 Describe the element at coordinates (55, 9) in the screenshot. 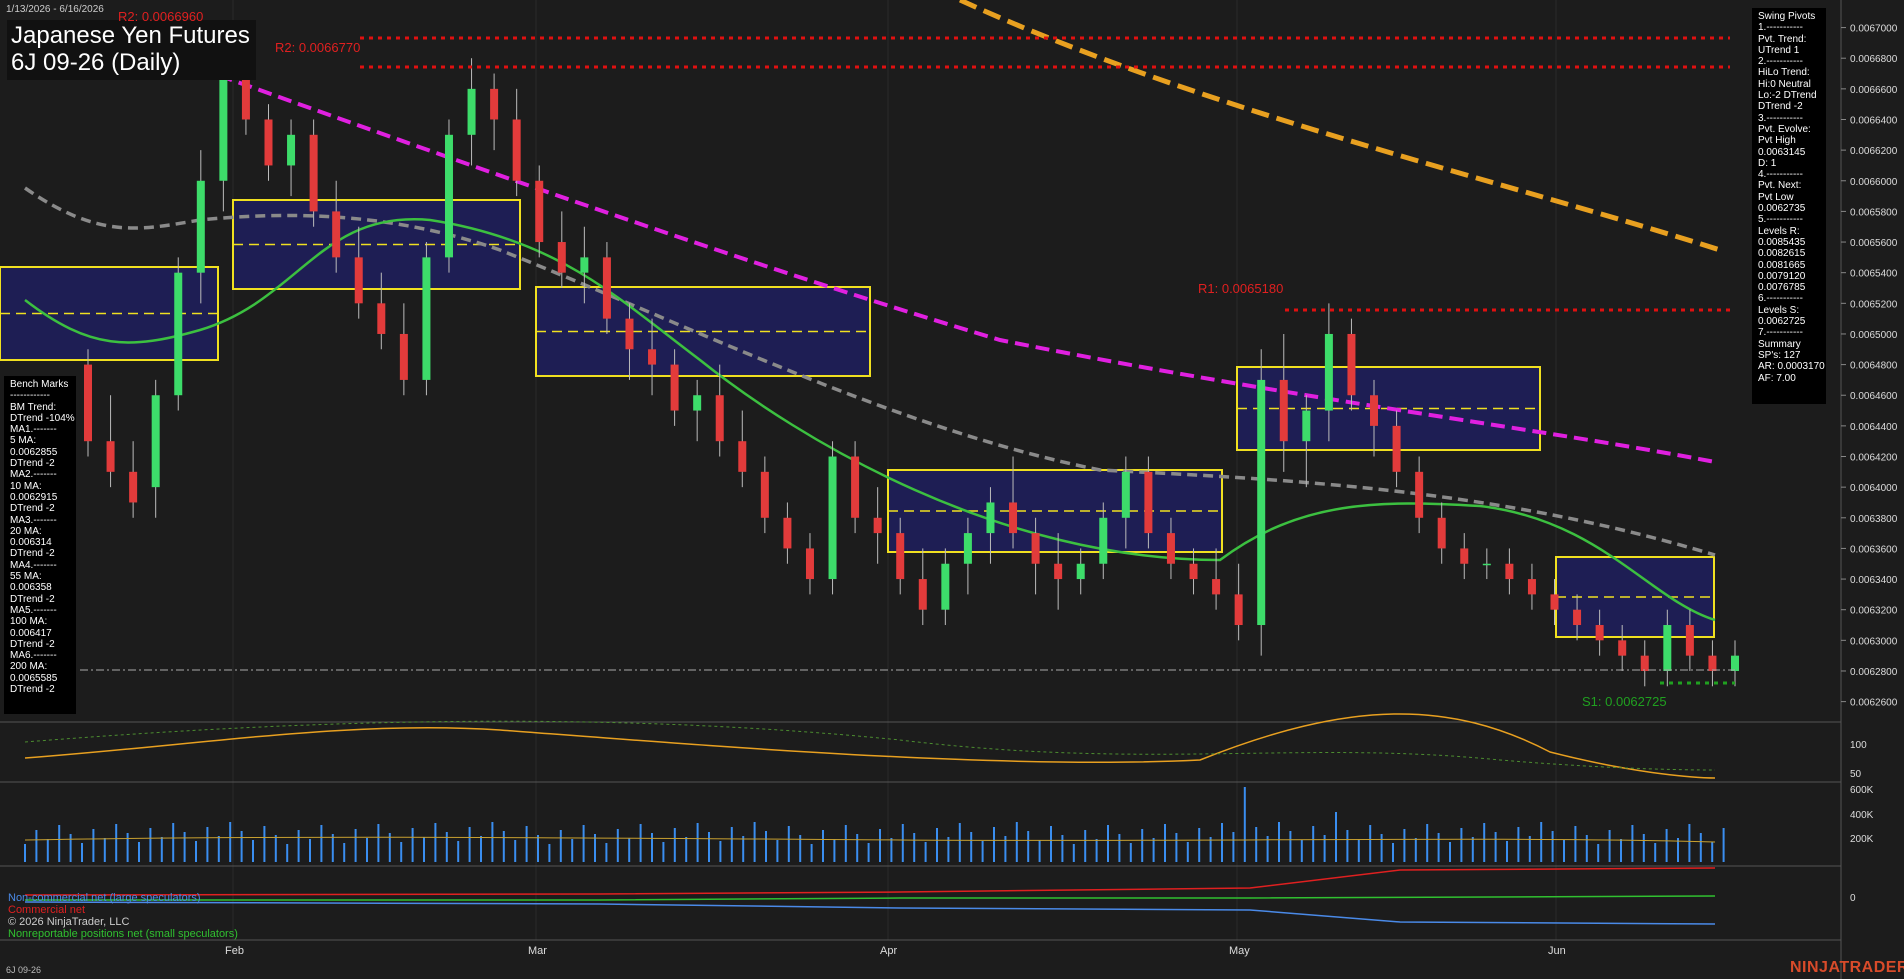

I see `date-range: 1/13/2026 - 6/16/2026` at that location.